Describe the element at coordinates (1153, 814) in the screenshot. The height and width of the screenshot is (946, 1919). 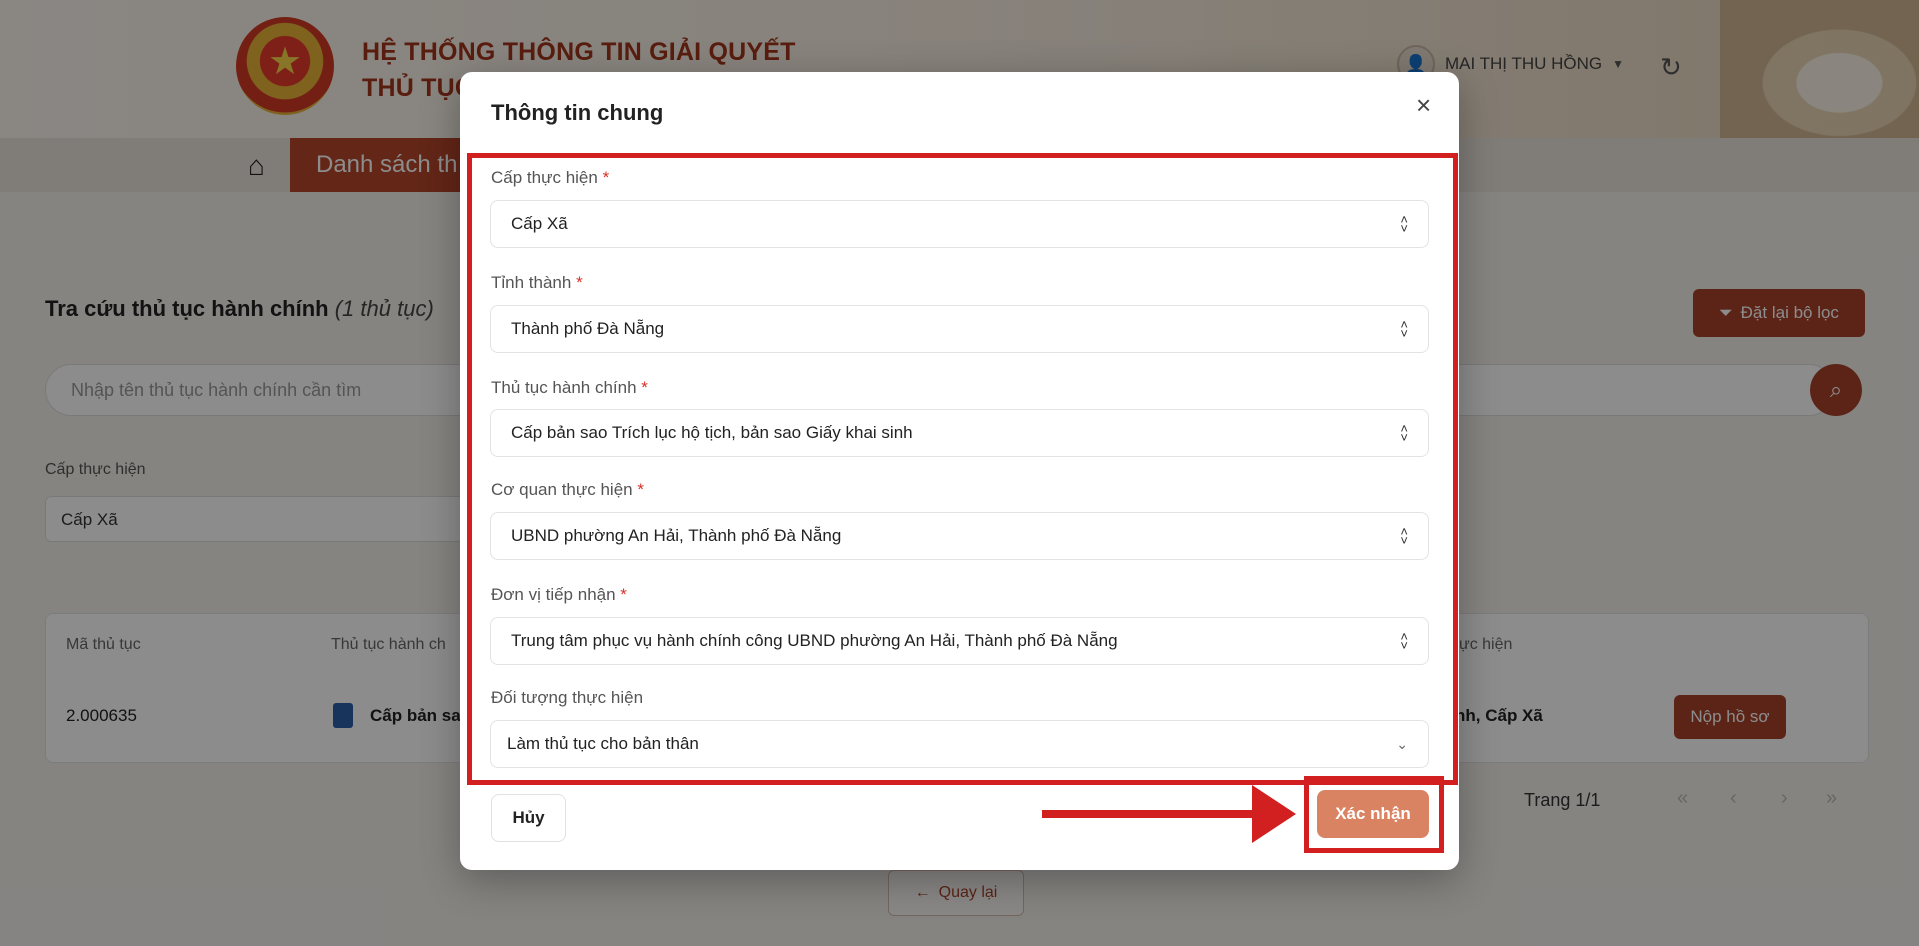
I see `annotation-arrow-shaft` at that location.